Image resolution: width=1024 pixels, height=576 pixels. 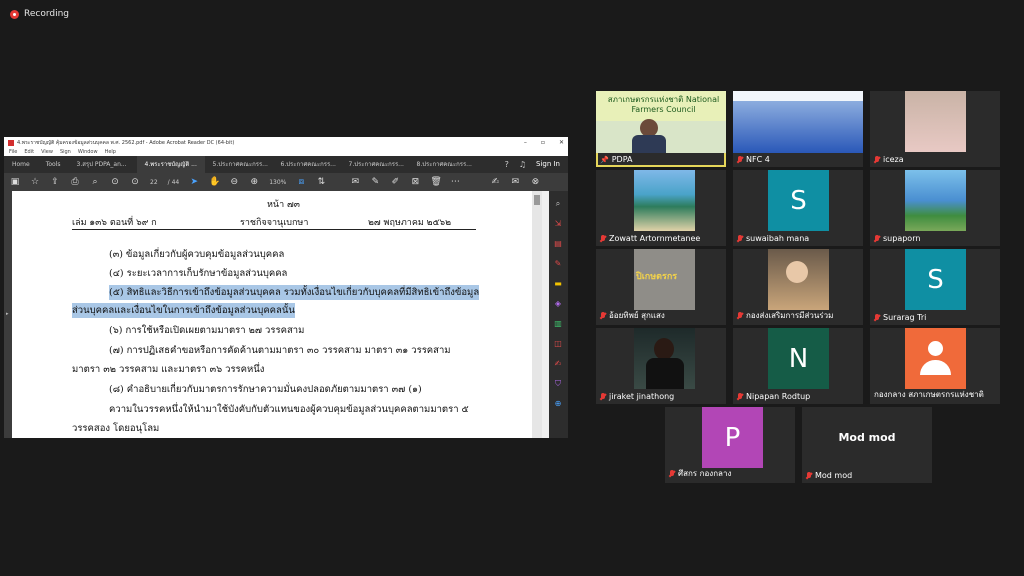 I want to click on participant-tile: Mod mod Mod mod, so click(x=867, y=445).